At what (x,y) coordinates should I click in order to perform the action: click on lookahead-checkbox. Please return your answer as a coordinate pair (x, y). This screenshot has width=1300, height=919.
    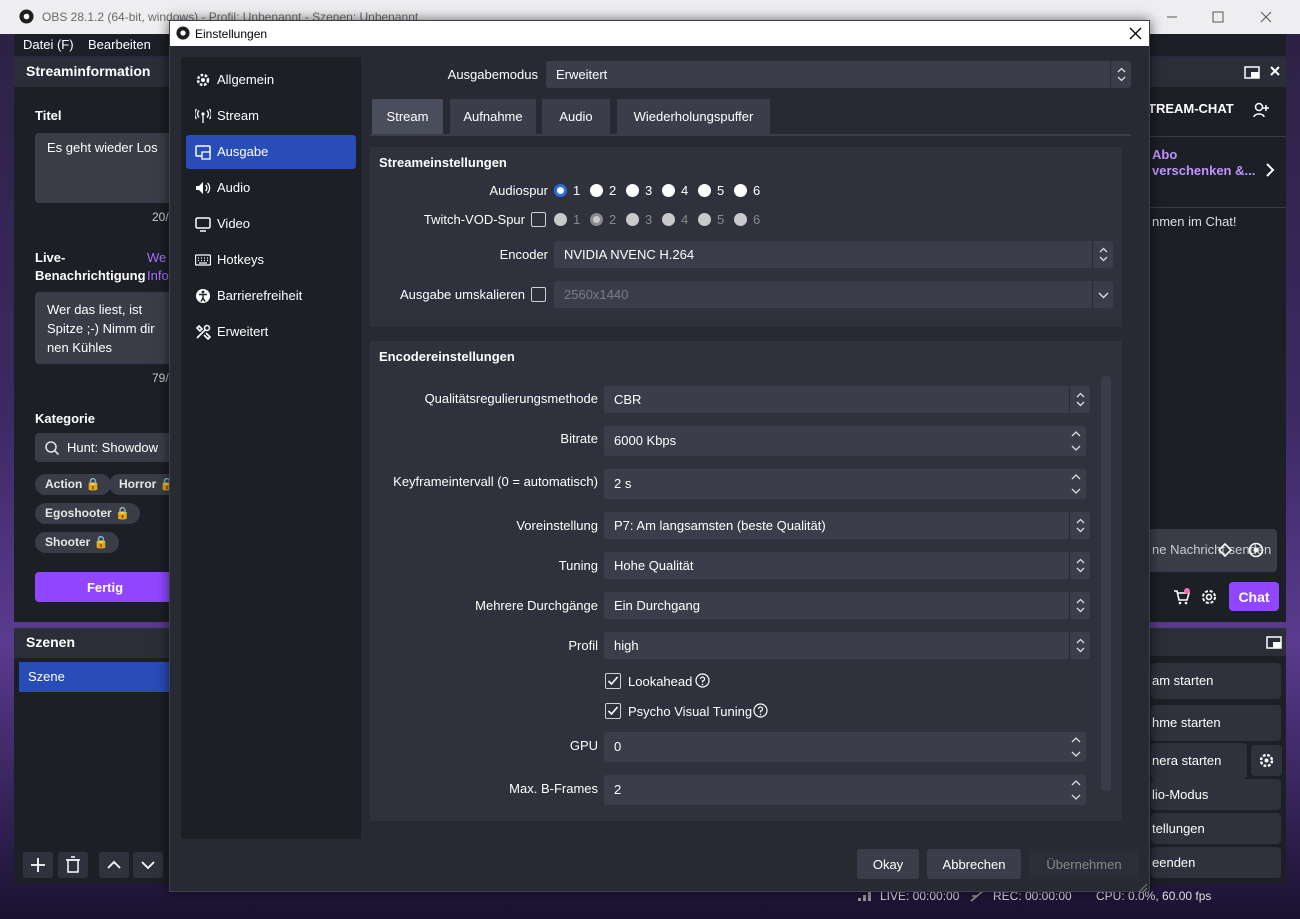
    Looking at the image, I should click on (613, 681).